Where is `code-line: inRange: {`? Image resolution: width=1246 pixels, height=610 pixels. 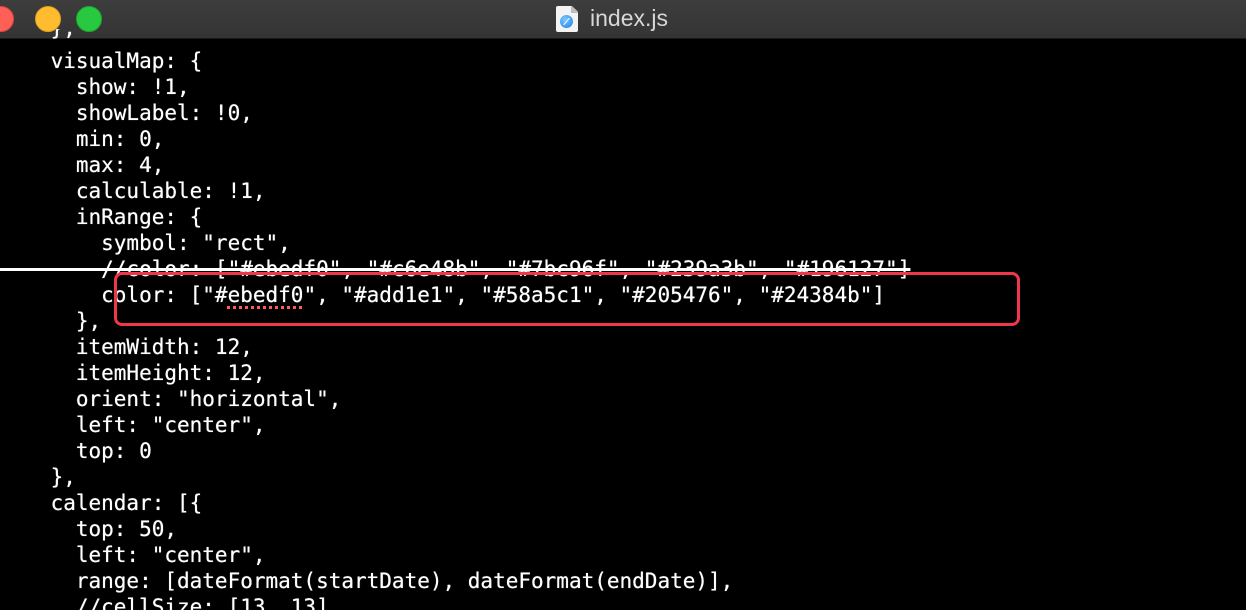 code-line: inRange: { is located at coordinates (101, 217).